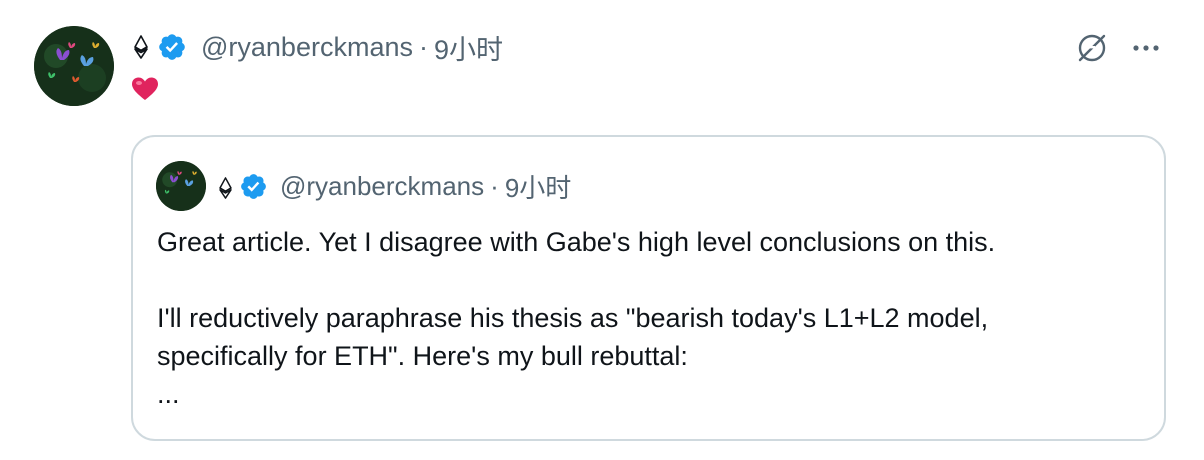 The height and width of the screenshot is (460, 1204). Describe the element at coordinates (1092, 48) in the screenshot. I see `grok-icon` at that location.